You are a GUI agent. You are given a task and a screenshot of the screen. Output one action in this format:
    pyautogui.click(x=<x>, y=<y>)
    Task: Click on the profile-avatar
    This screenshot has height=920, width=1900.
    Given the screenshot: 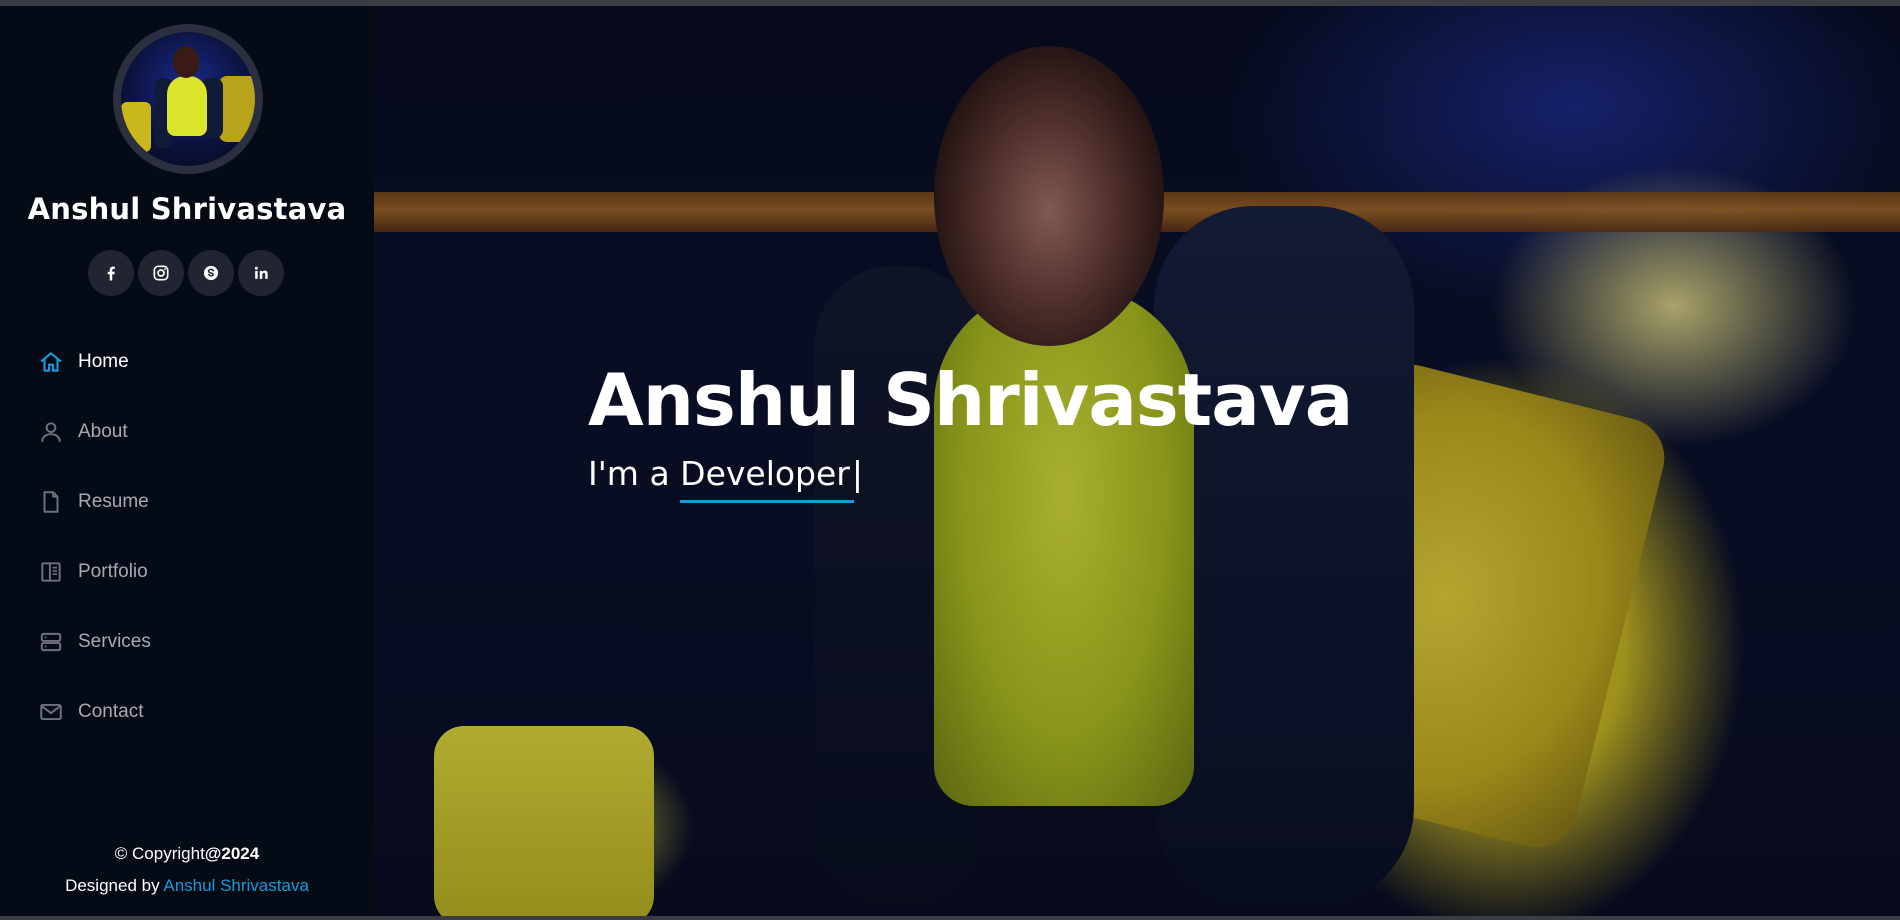 What is the action you would take?
    pyautogui.click(x=188, y=99)
    